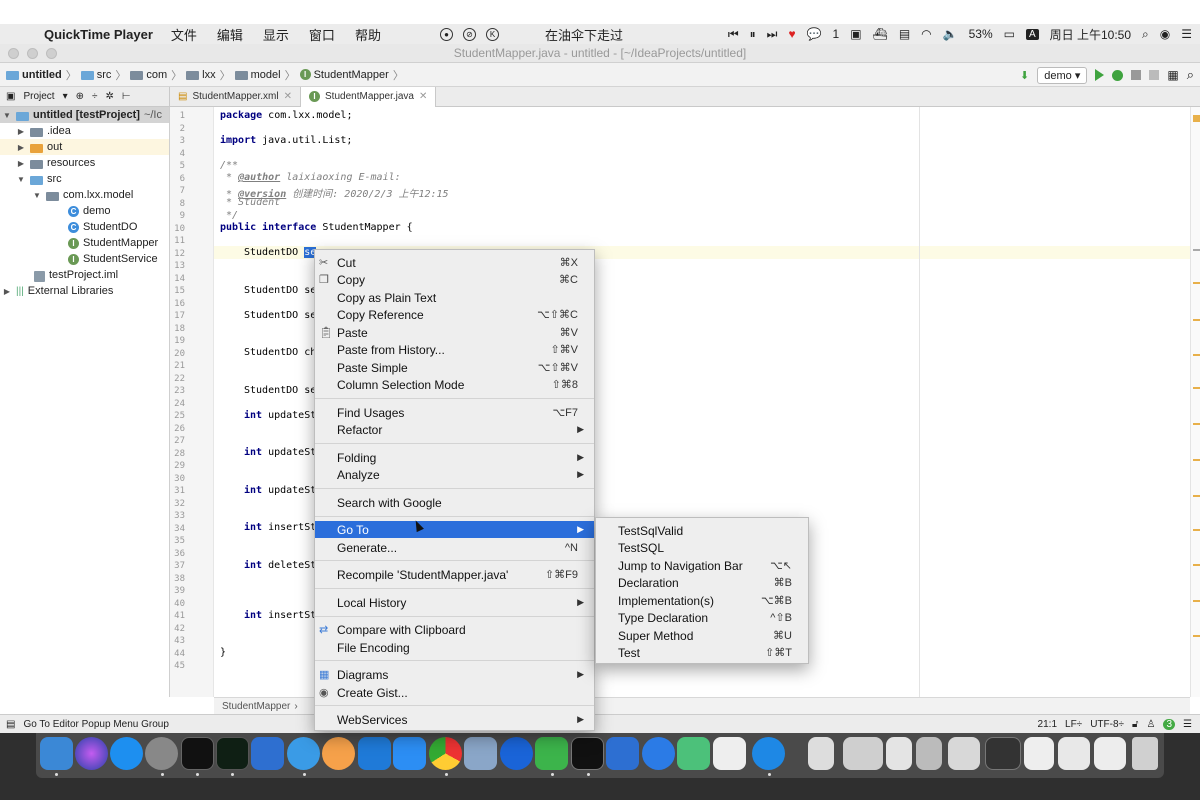 Image resolution: width=1200 pixels, height=800 pixels. Describe the element at coordinates (753, 34) in the screenshot. I see `pause-icon: ⏸` at that location.